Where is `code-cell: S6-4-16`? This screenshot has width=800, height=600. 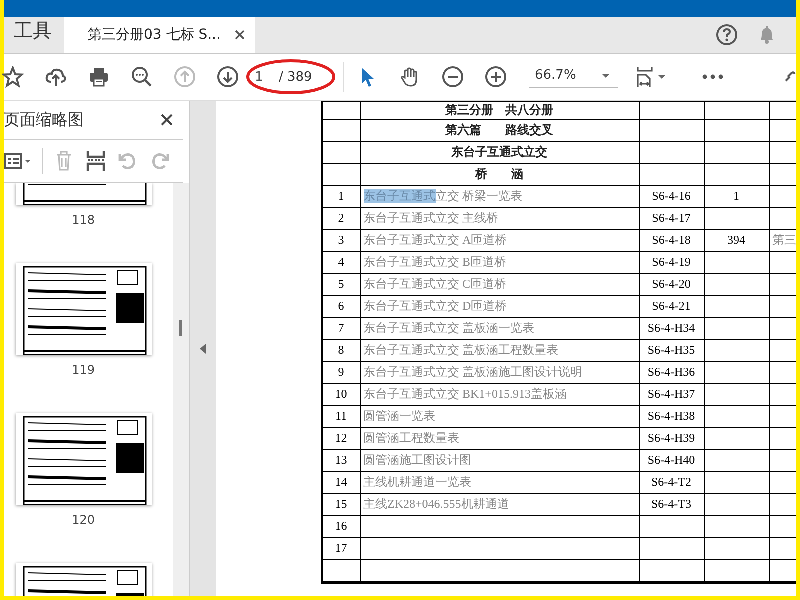
code-cell: S6-4-16 is located at coordinates (671, 197).